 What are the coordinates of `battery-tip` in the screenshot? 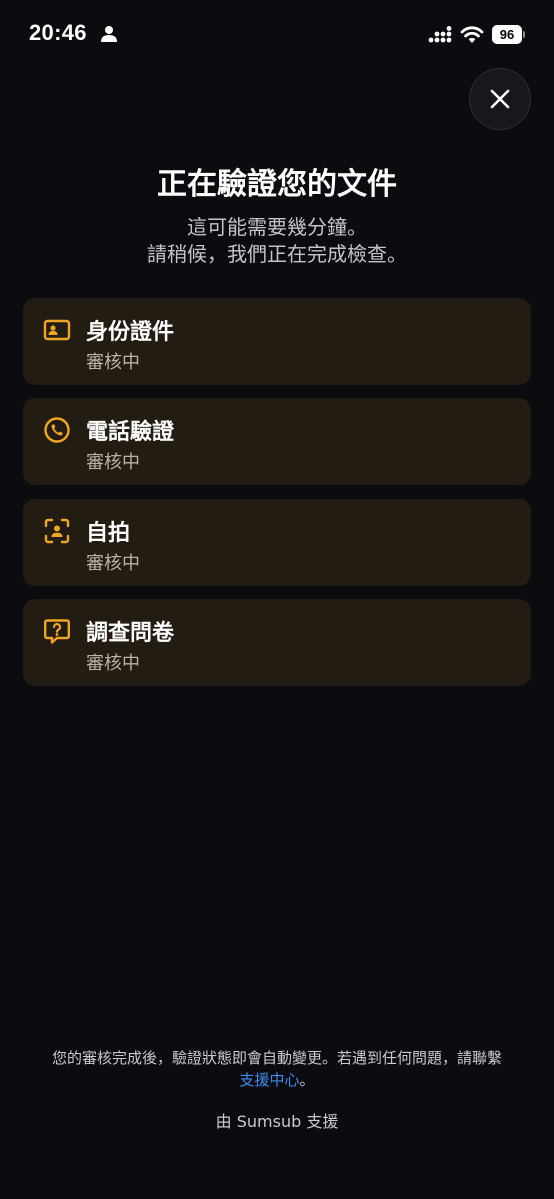 It's located at (524, 34).